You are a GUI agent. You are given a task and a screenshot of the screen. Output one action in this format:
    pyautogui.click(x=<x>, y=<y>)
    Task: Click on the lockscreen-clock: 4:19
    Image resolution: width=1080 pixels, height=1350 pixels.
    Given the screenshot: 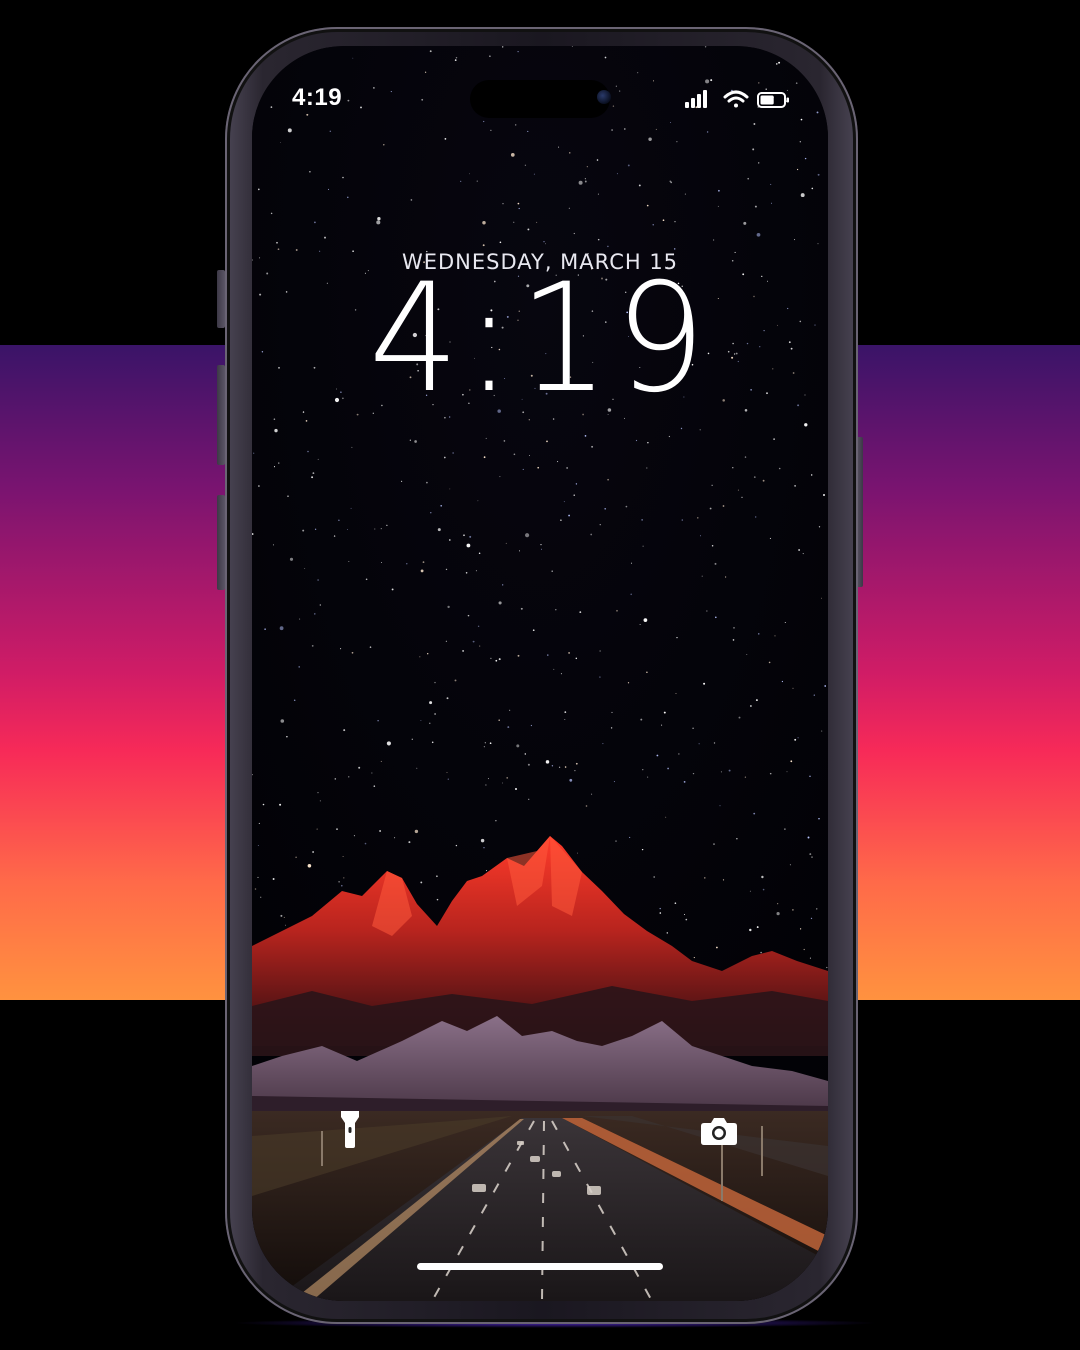 What is the action you would take?
    pyautogui.click(x=540, y=339)
    